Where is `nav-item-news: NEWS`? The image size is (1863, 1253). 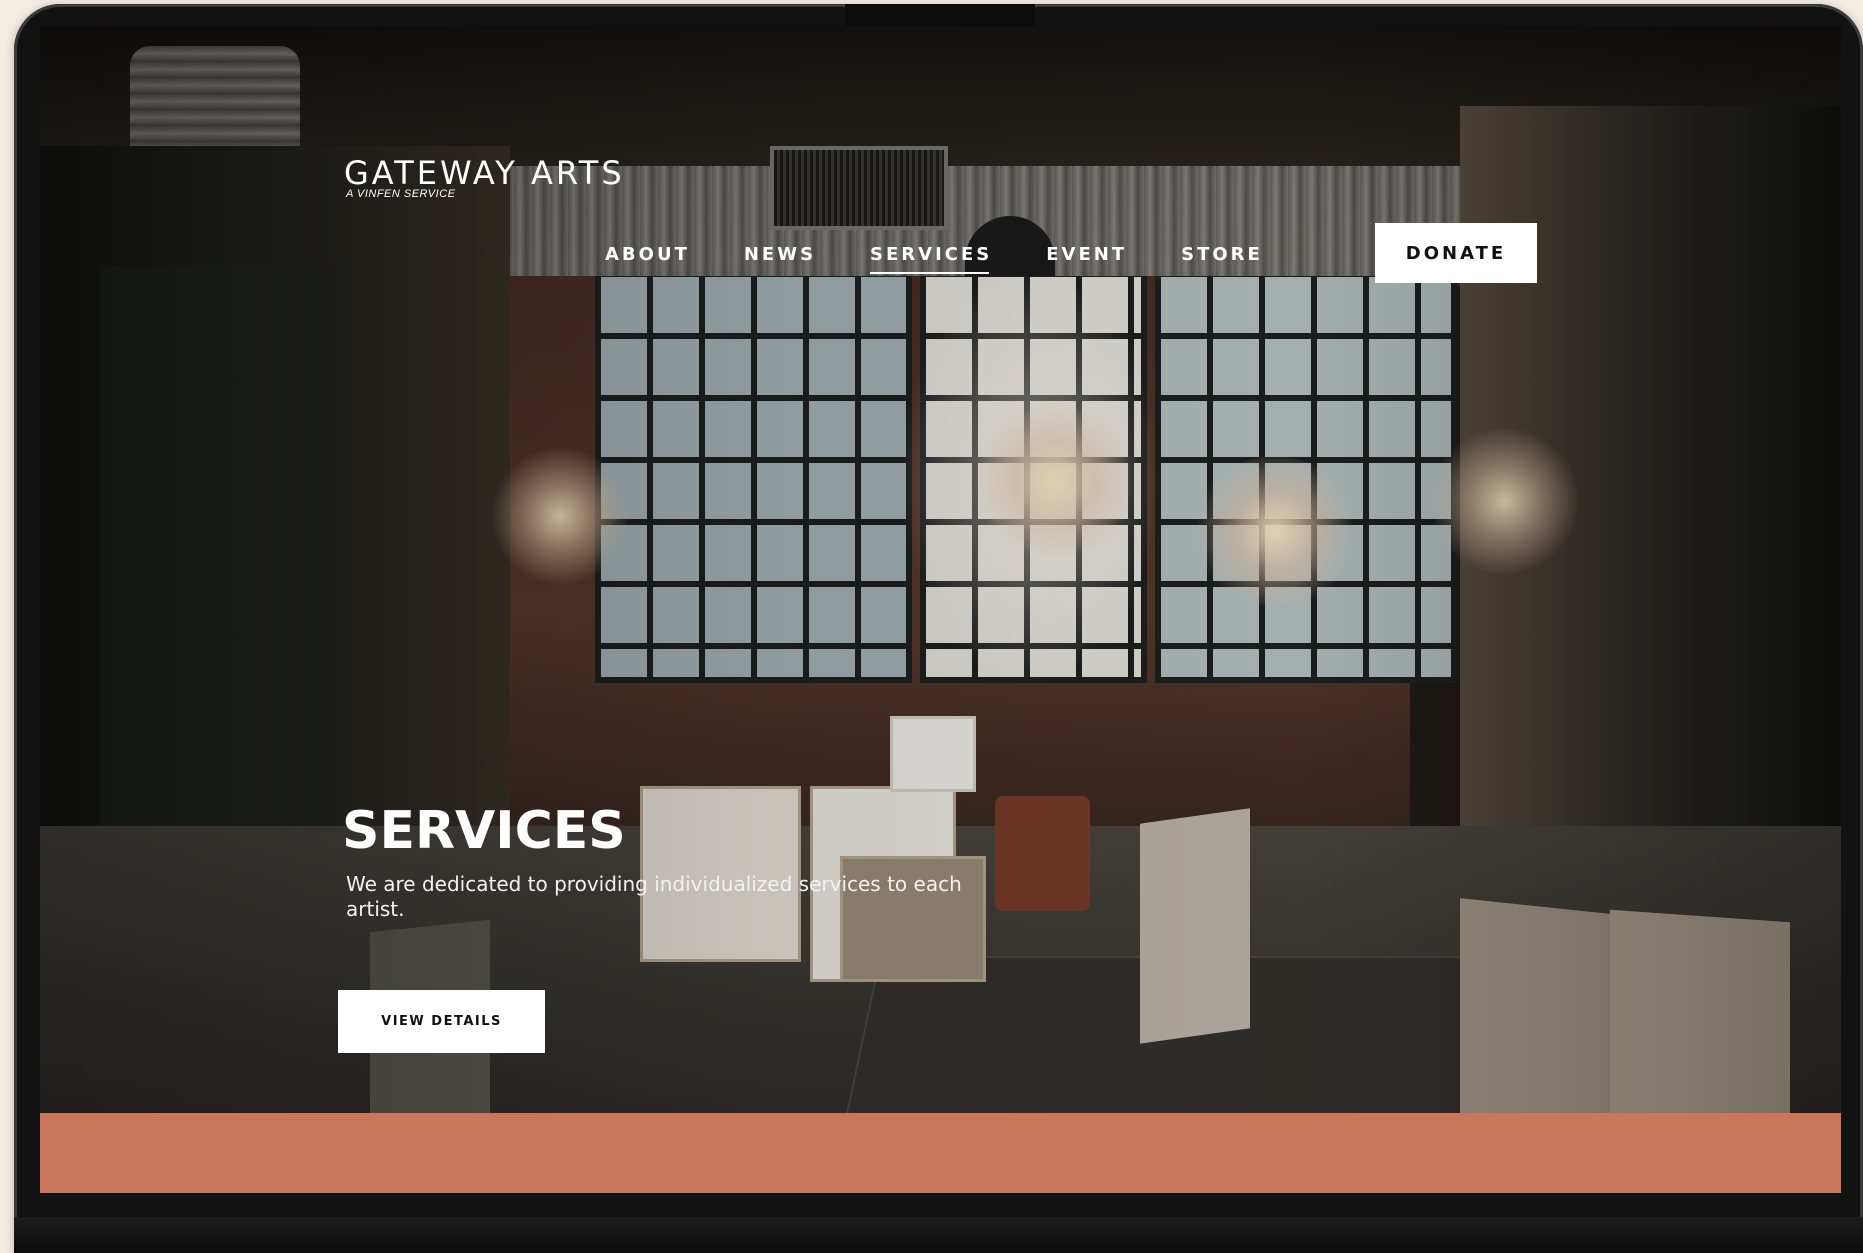 nav-item-news: NEWS is located at coordinates (780, 254).